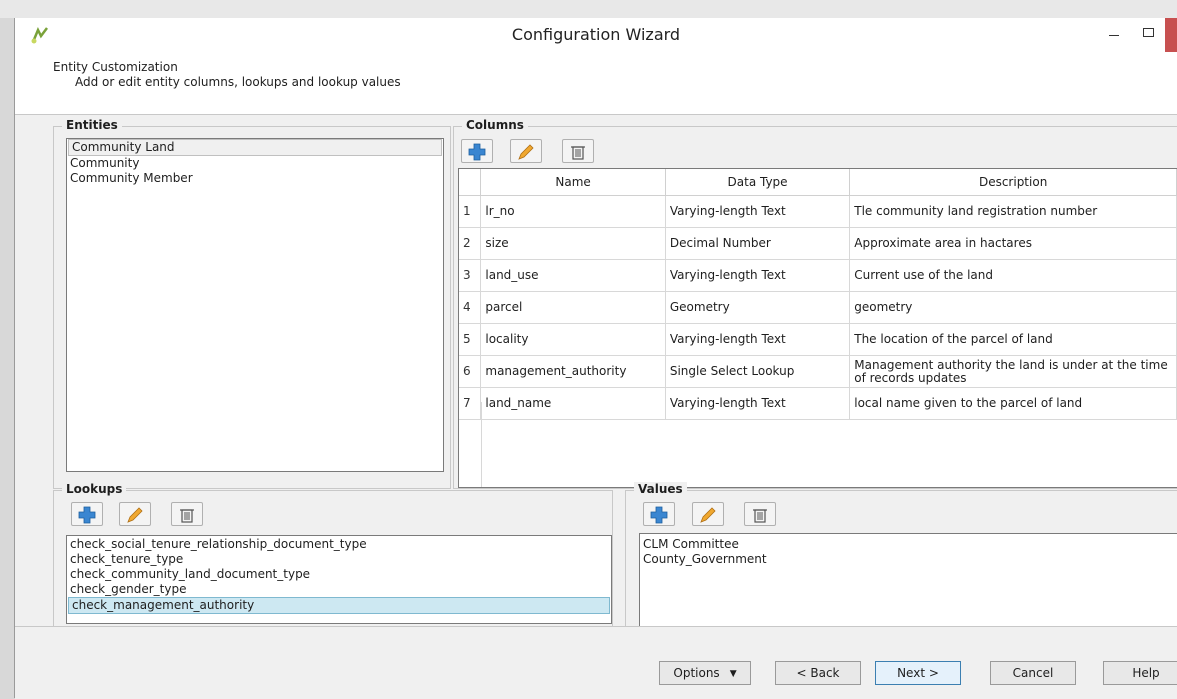 The height and width of the screenshot is (699, 1177). Describe the element at coordinates (573, 211) in the screenshot. I see `column-name-cell: lr_no` at that location.